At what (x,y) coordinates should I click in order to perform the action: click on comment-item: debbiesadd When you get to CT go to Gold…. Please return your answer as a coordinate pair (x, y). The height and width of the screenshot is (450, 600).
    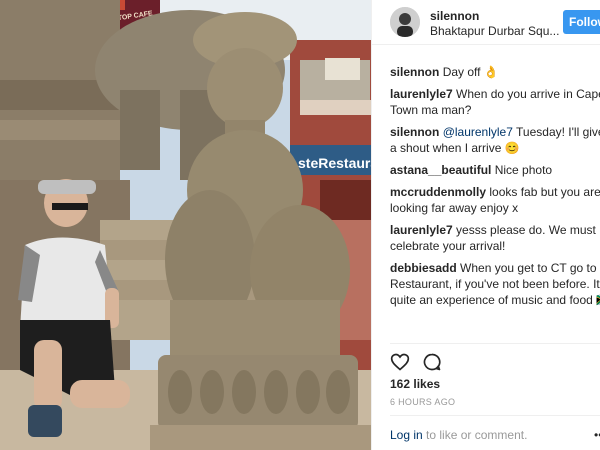
    Looking at the image, I should click on (495, 284).